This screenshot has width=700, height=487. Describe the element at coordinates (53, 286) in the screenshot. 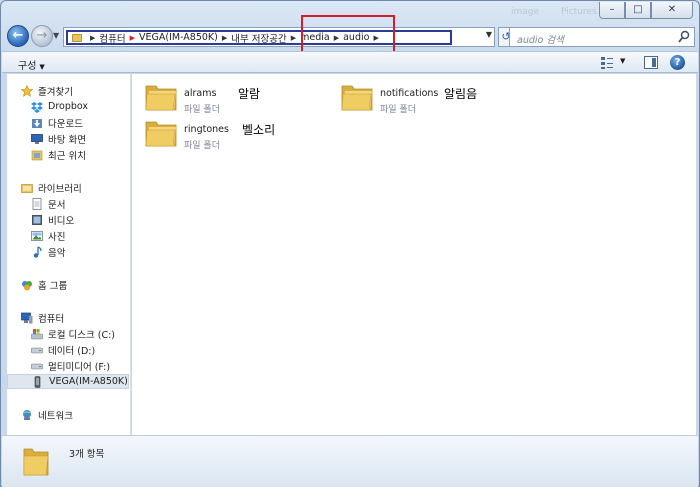

I see `sidebar-item-label: 홈 그룹` at that location.